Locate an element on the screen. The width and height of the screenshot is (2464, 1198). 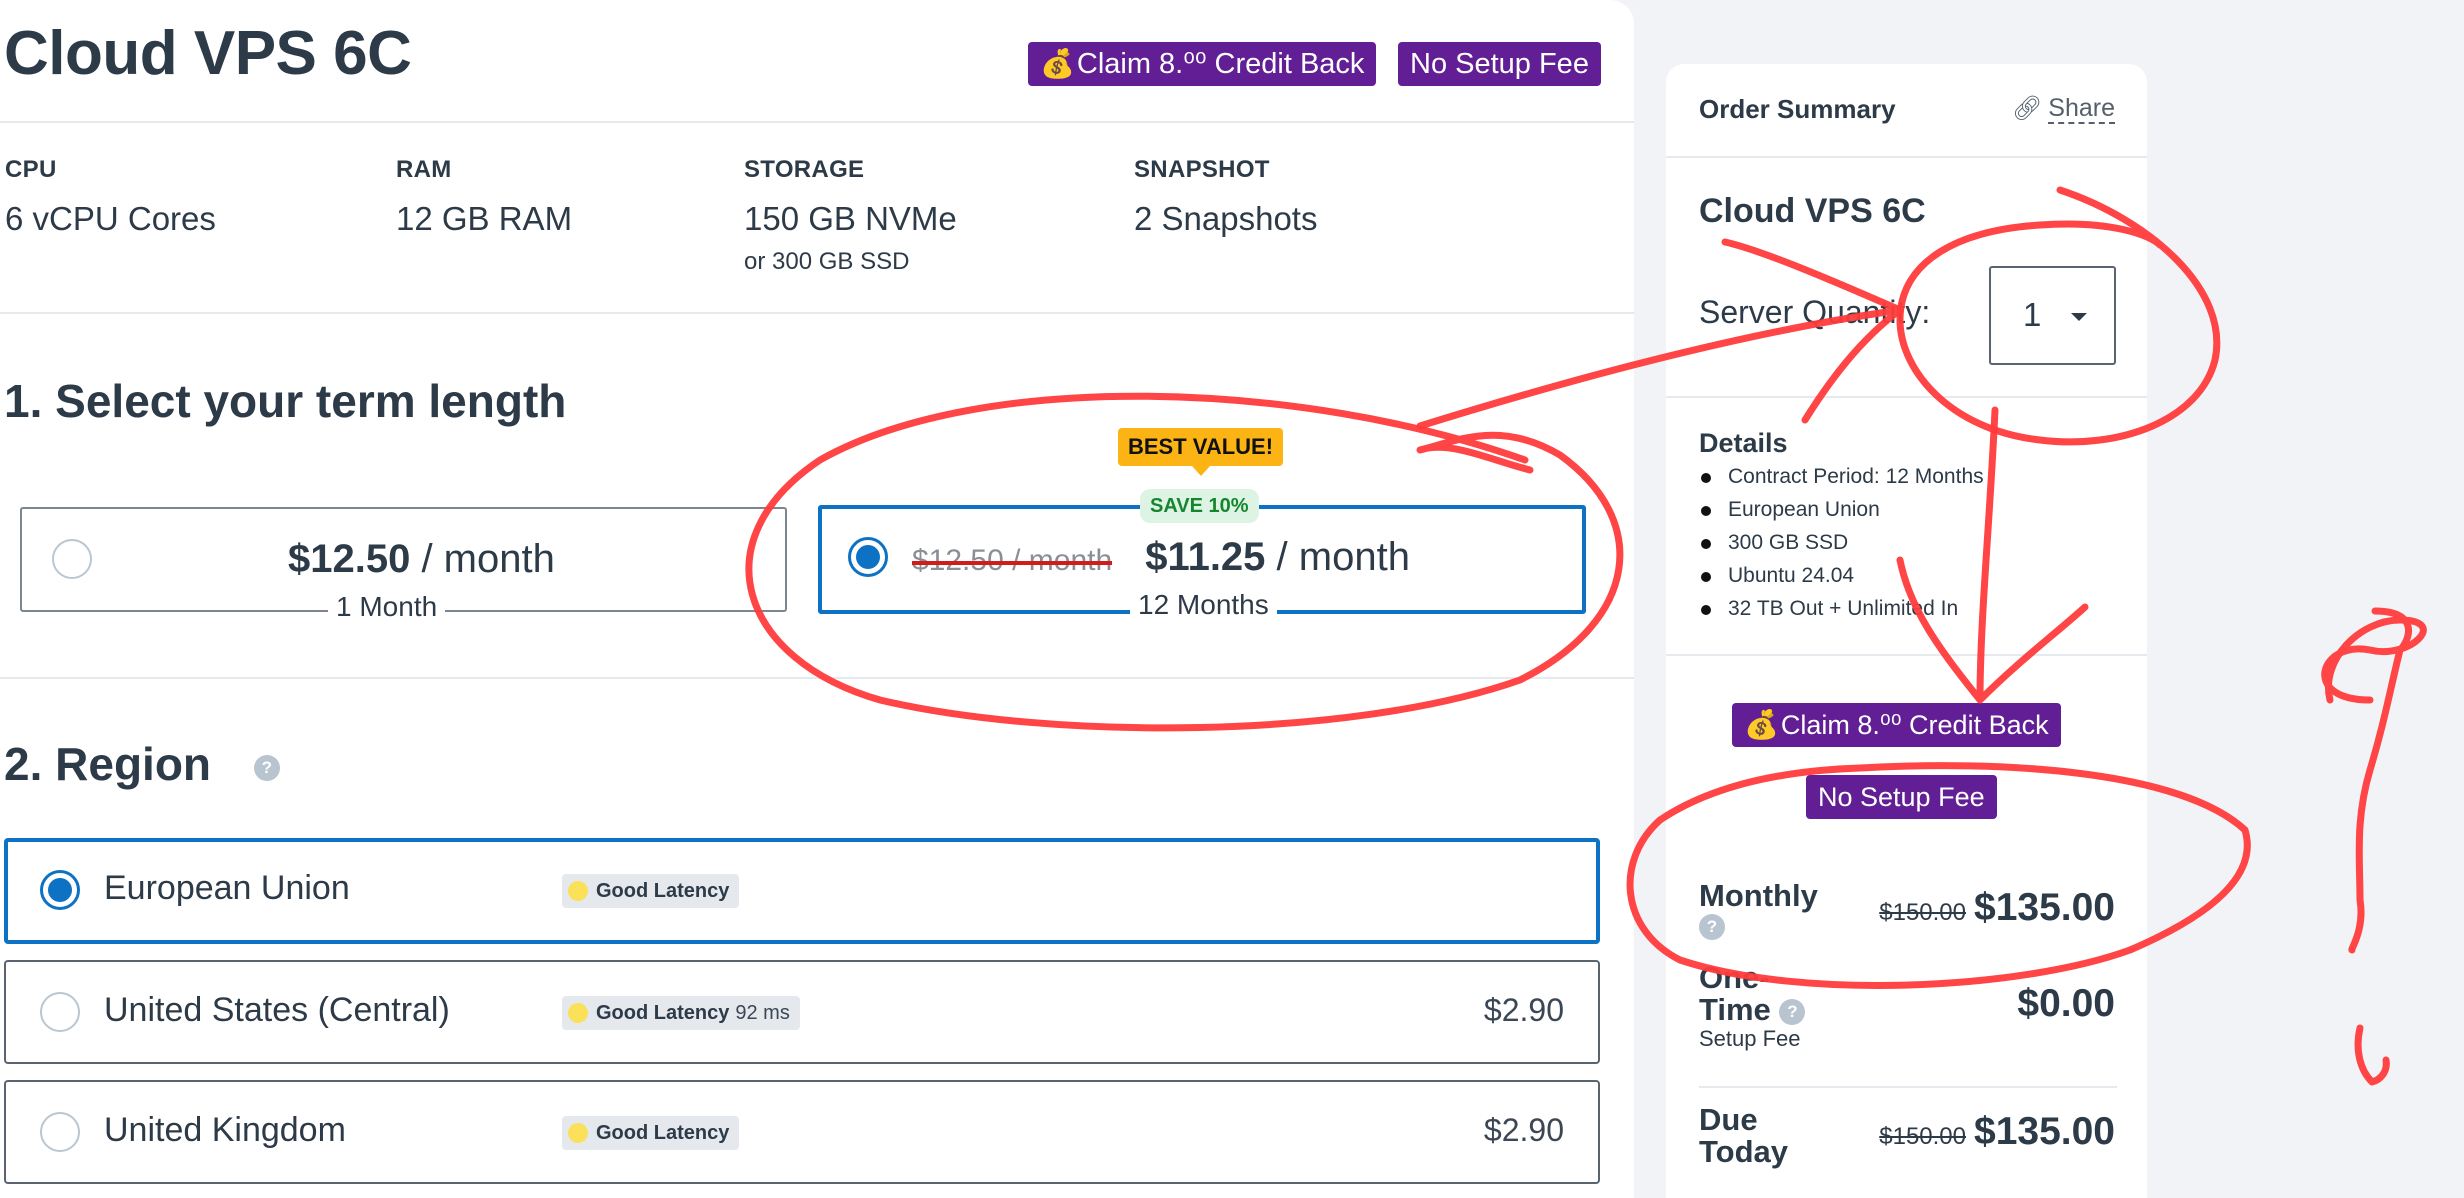
due-today-label: Due Today is located at coordinates (1743, 1135).